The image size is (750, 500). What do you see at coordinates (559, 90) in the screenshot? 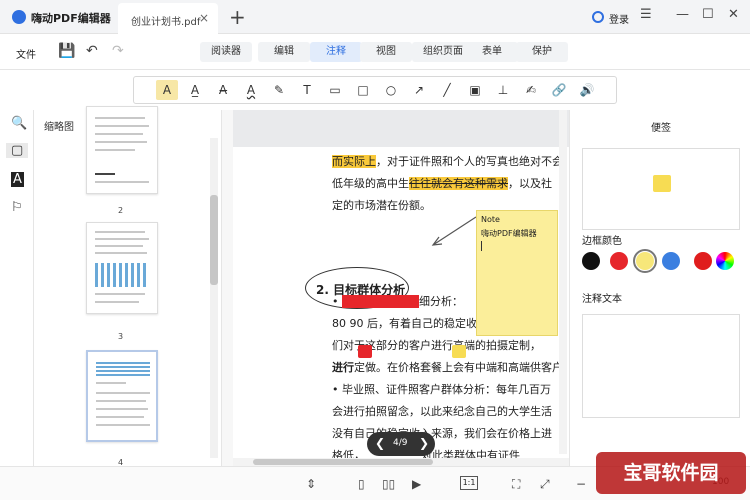
I see `link-tool-icon: 🔗` at bounding box center [559, 90].